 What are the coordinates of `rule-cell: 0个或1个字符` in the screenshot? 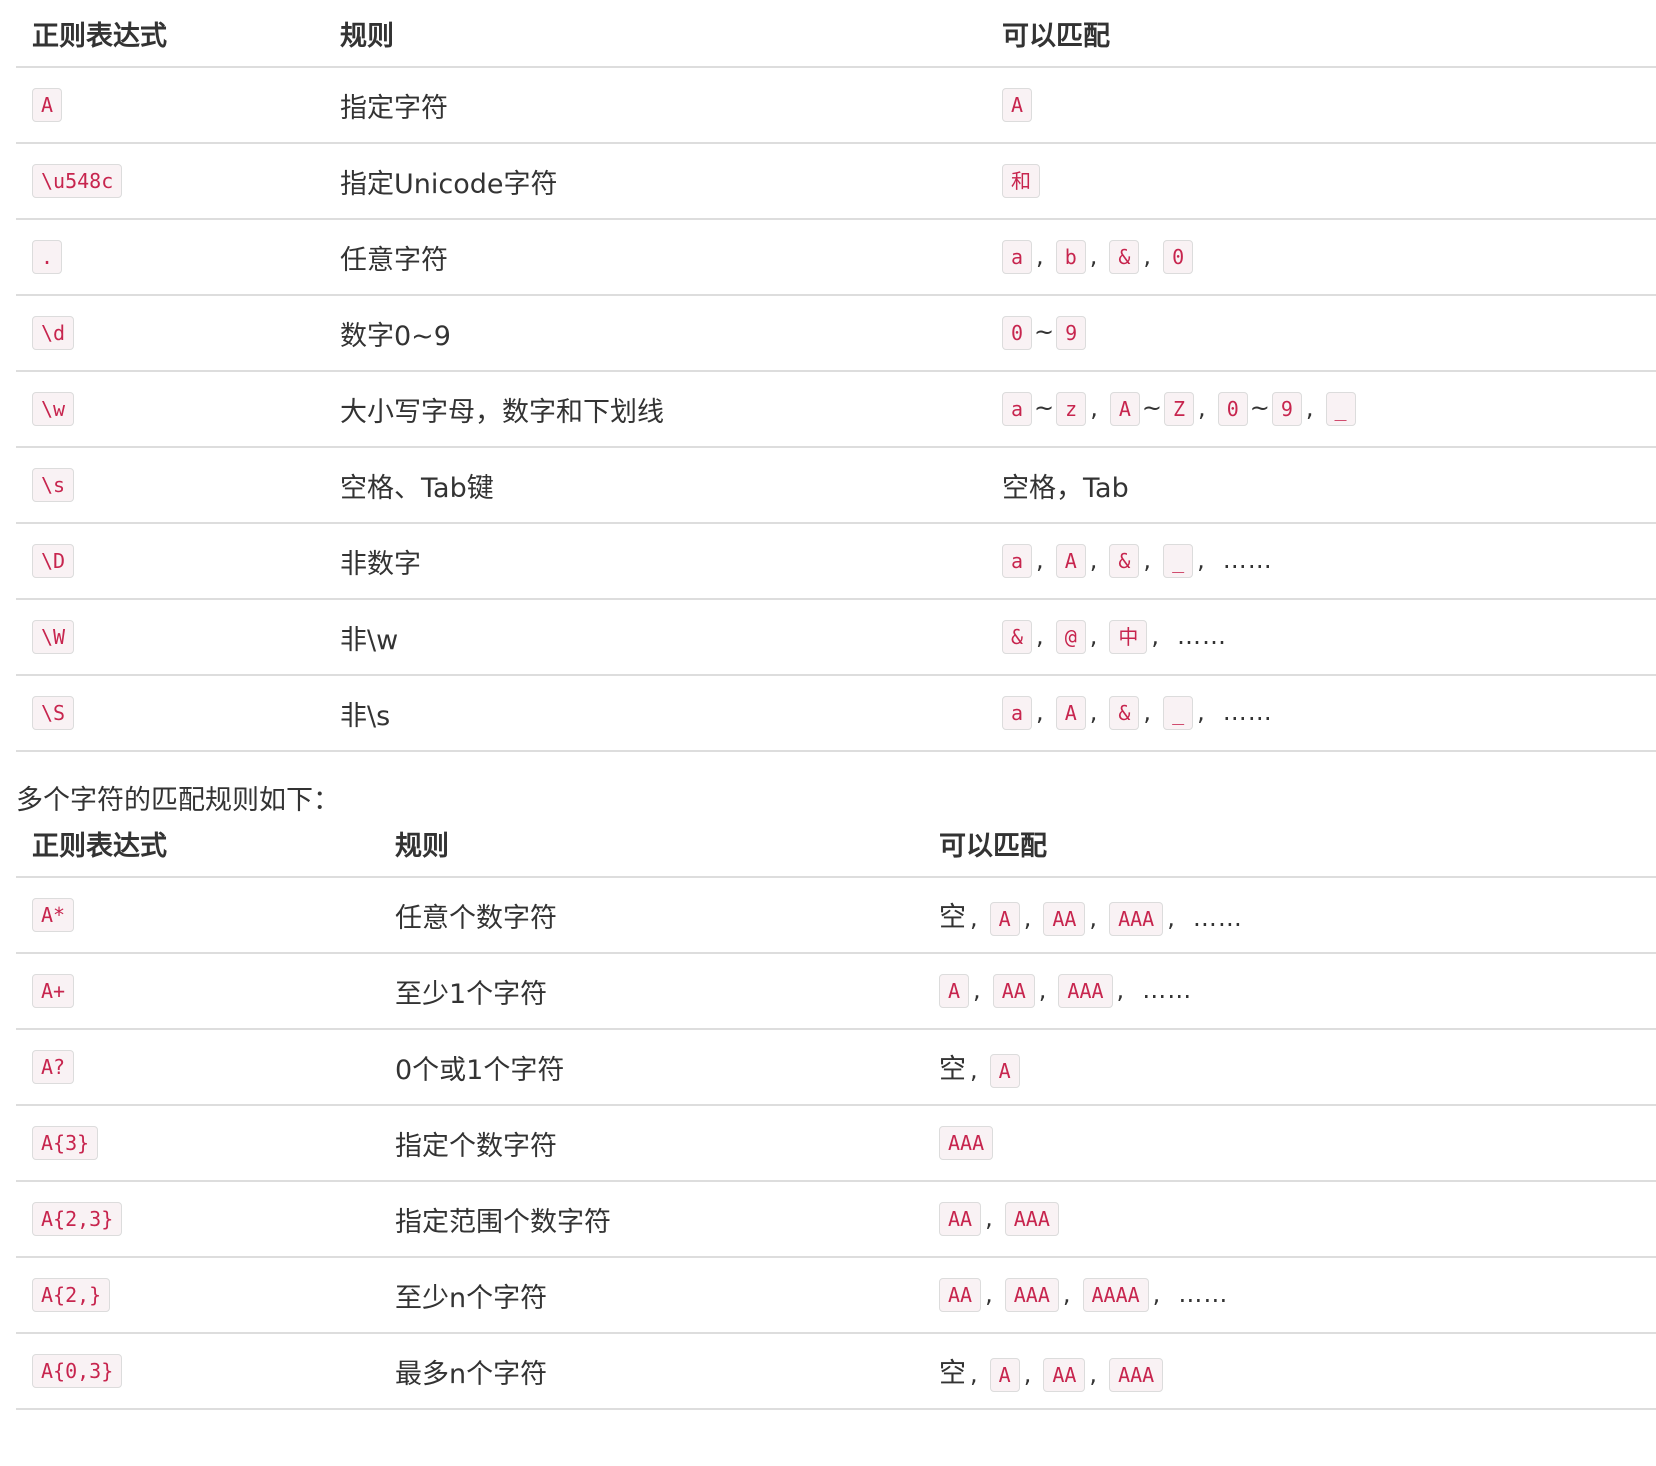 It's located at (651, 1067).